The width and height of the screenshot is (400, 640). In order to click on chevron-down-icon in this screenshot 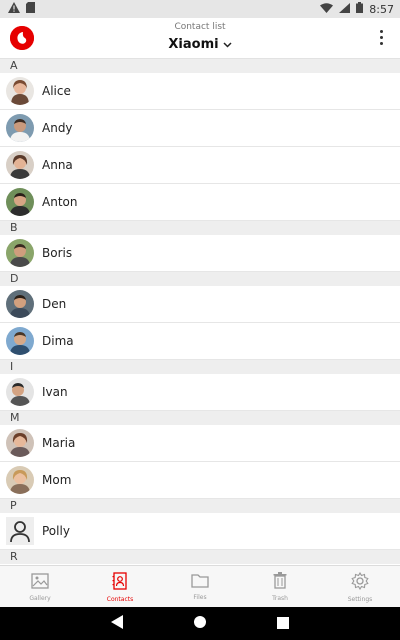, I will do `click(227, 45)`.